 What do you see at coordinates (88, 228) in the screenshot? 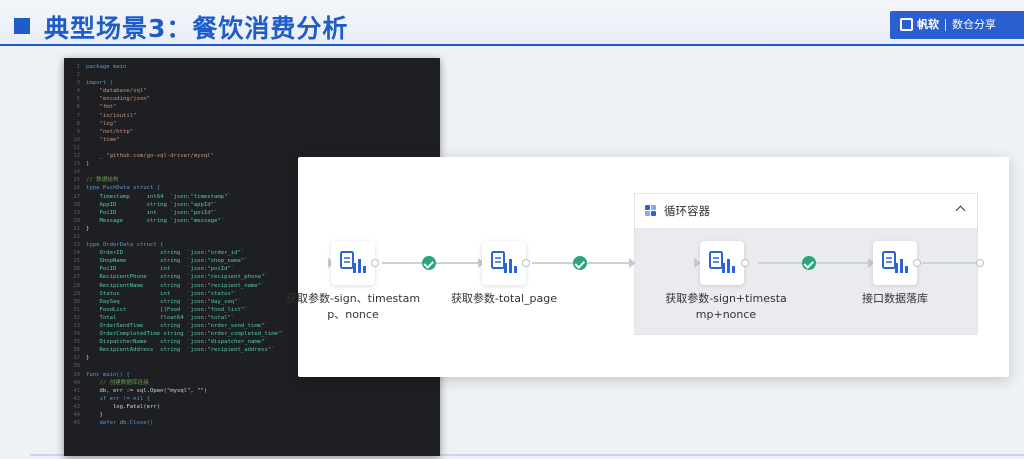
I see `code-text: }` at bounding box center [88, 228].